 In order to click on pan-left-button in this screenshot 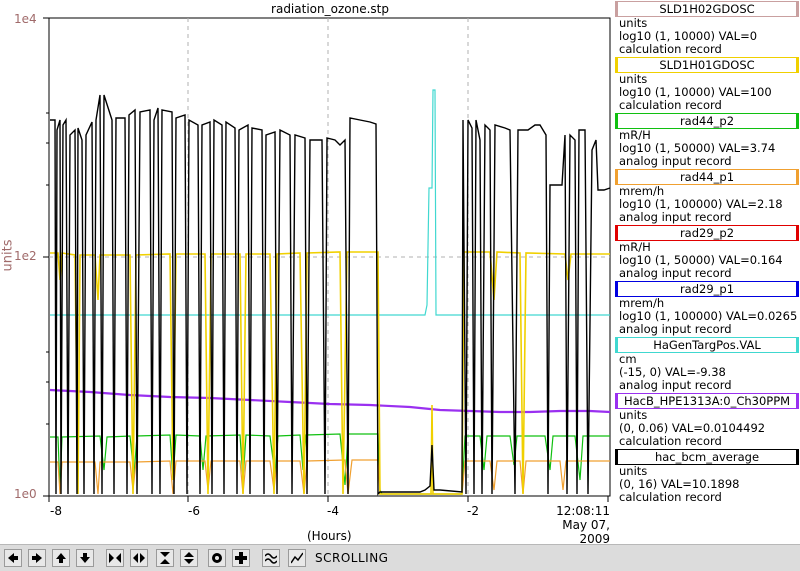, I will do `click(13, 558)`.